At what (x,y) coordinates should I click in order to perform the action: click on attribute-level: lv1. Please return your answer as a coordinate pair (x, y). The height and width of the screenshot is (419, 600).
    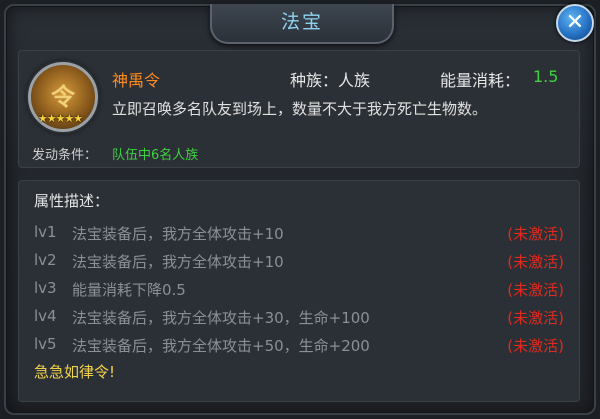
    Looking at the image, I should click on (45, 232).